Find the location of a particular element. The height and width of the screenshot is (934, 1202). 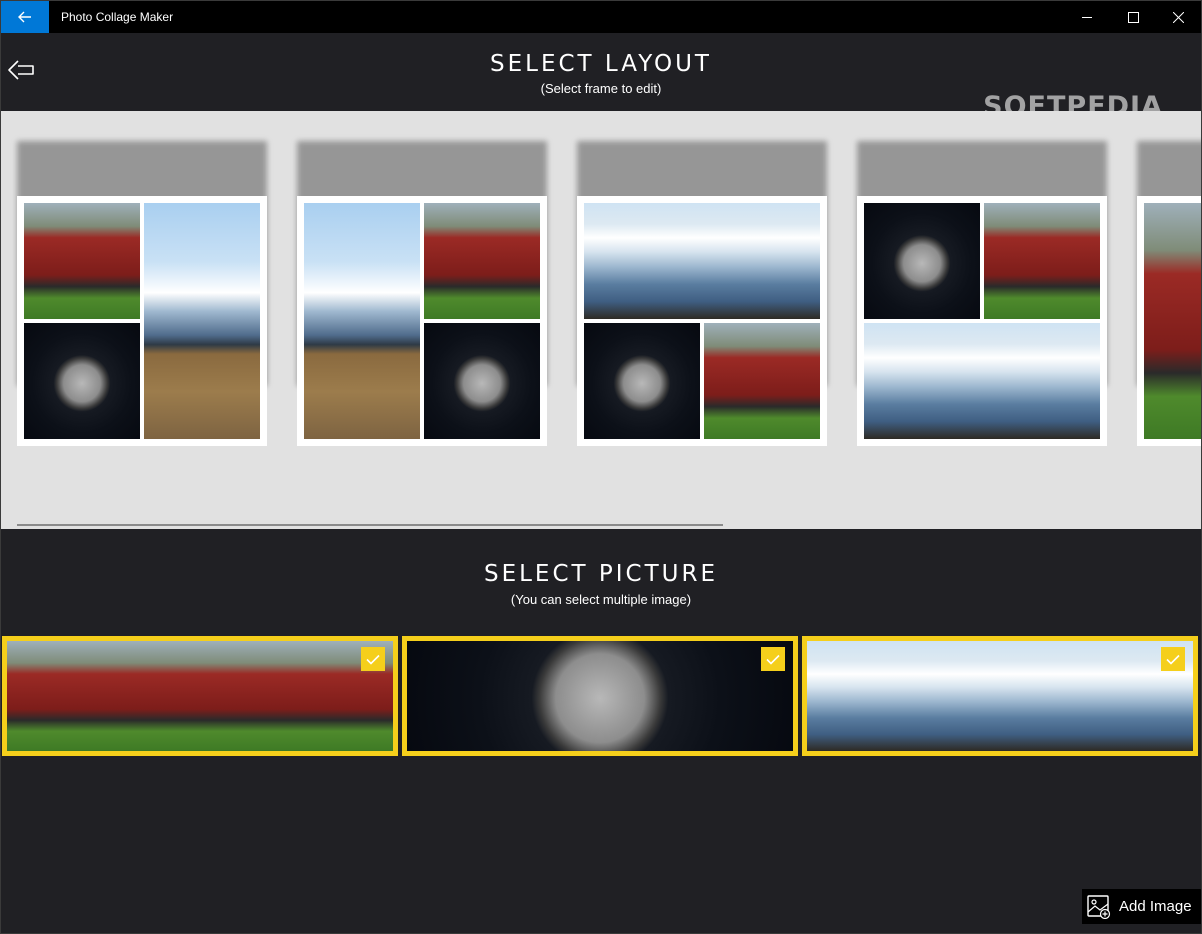

select-picture-title: SELECT PICTURE is located at coordinates (600, 574).